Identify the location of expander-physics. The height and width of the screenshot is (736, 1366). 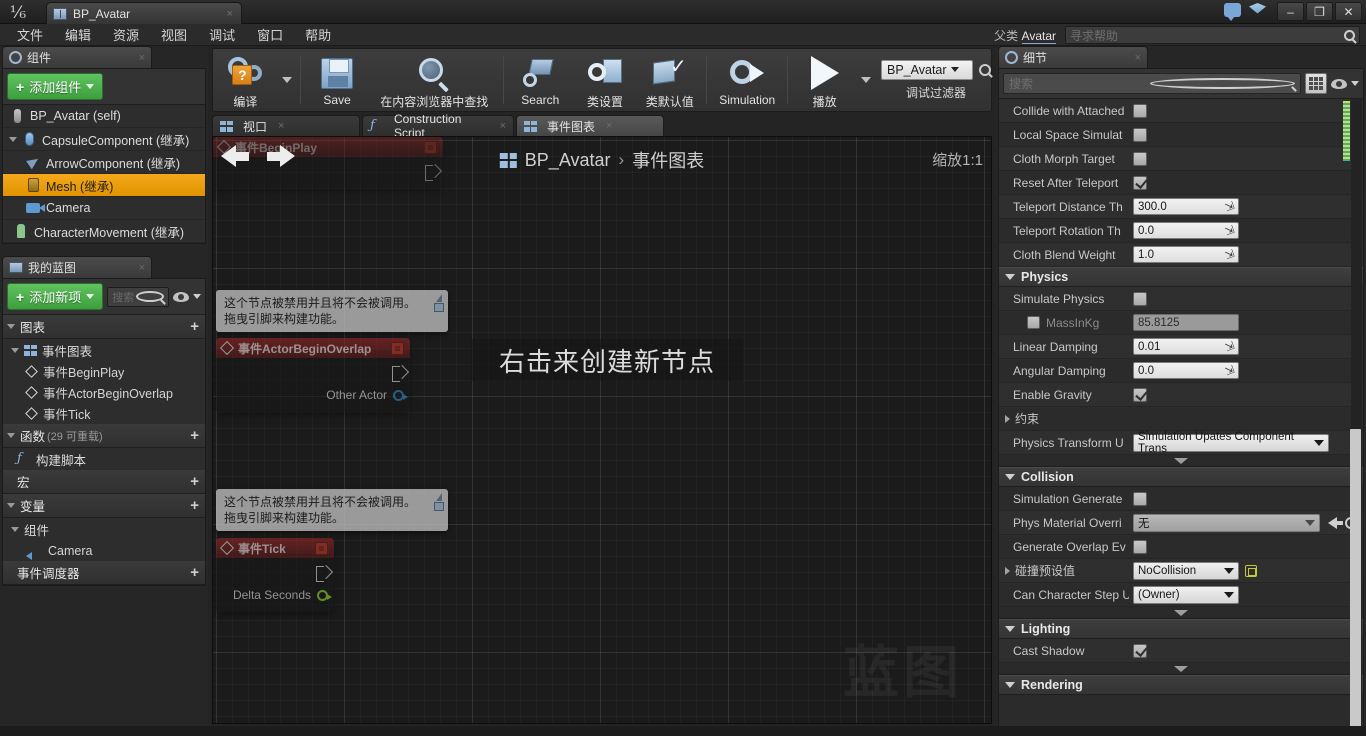
(1181, 461).